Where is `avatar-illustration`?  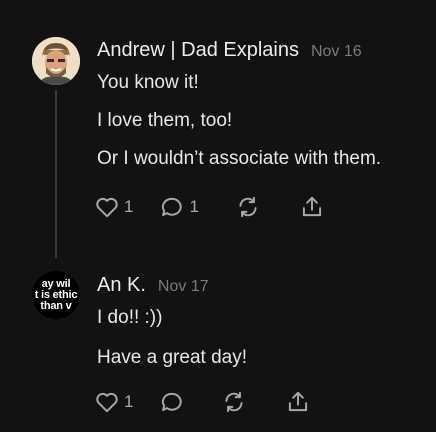 avatar-illustration is located at coordinates (56, 61).